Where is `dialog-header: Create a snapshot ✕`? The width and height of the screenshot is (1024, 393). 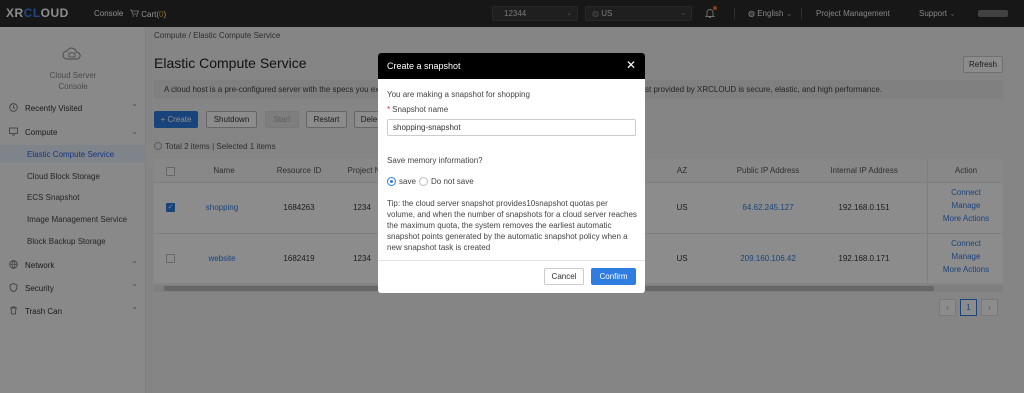
dialog-header: Create a snapshot ✕ is located at coordinates (511, 66).